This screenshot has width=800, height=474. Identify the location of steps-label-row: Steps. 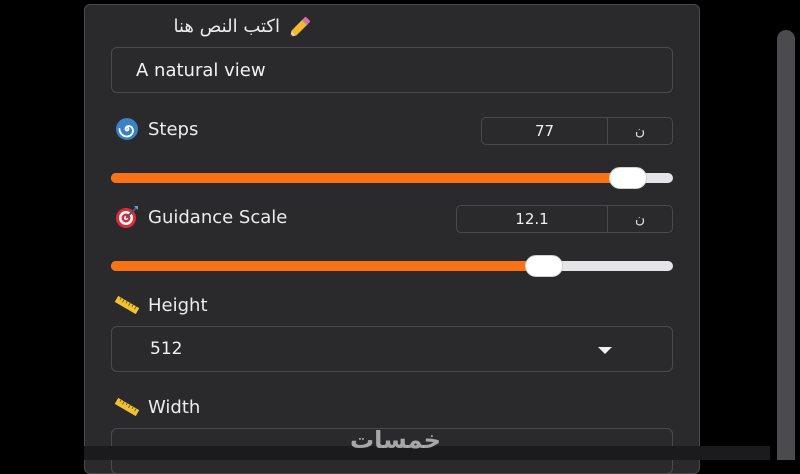
(156, 129).